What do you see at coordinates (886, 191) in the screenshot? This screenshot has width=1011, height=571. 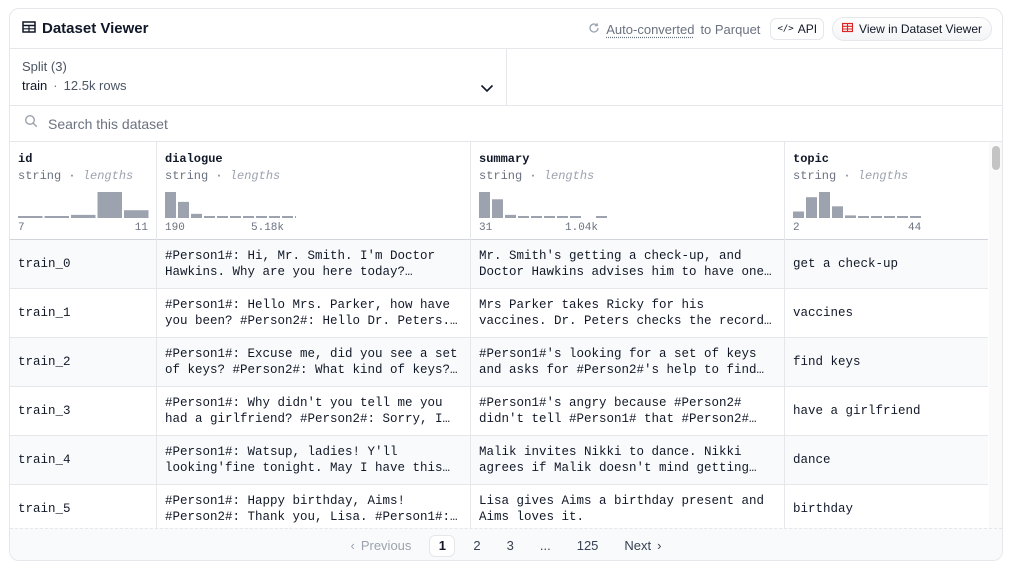 I see `column-header-topic: topic string · lengths 2 44` at bounding box center [886, 191].